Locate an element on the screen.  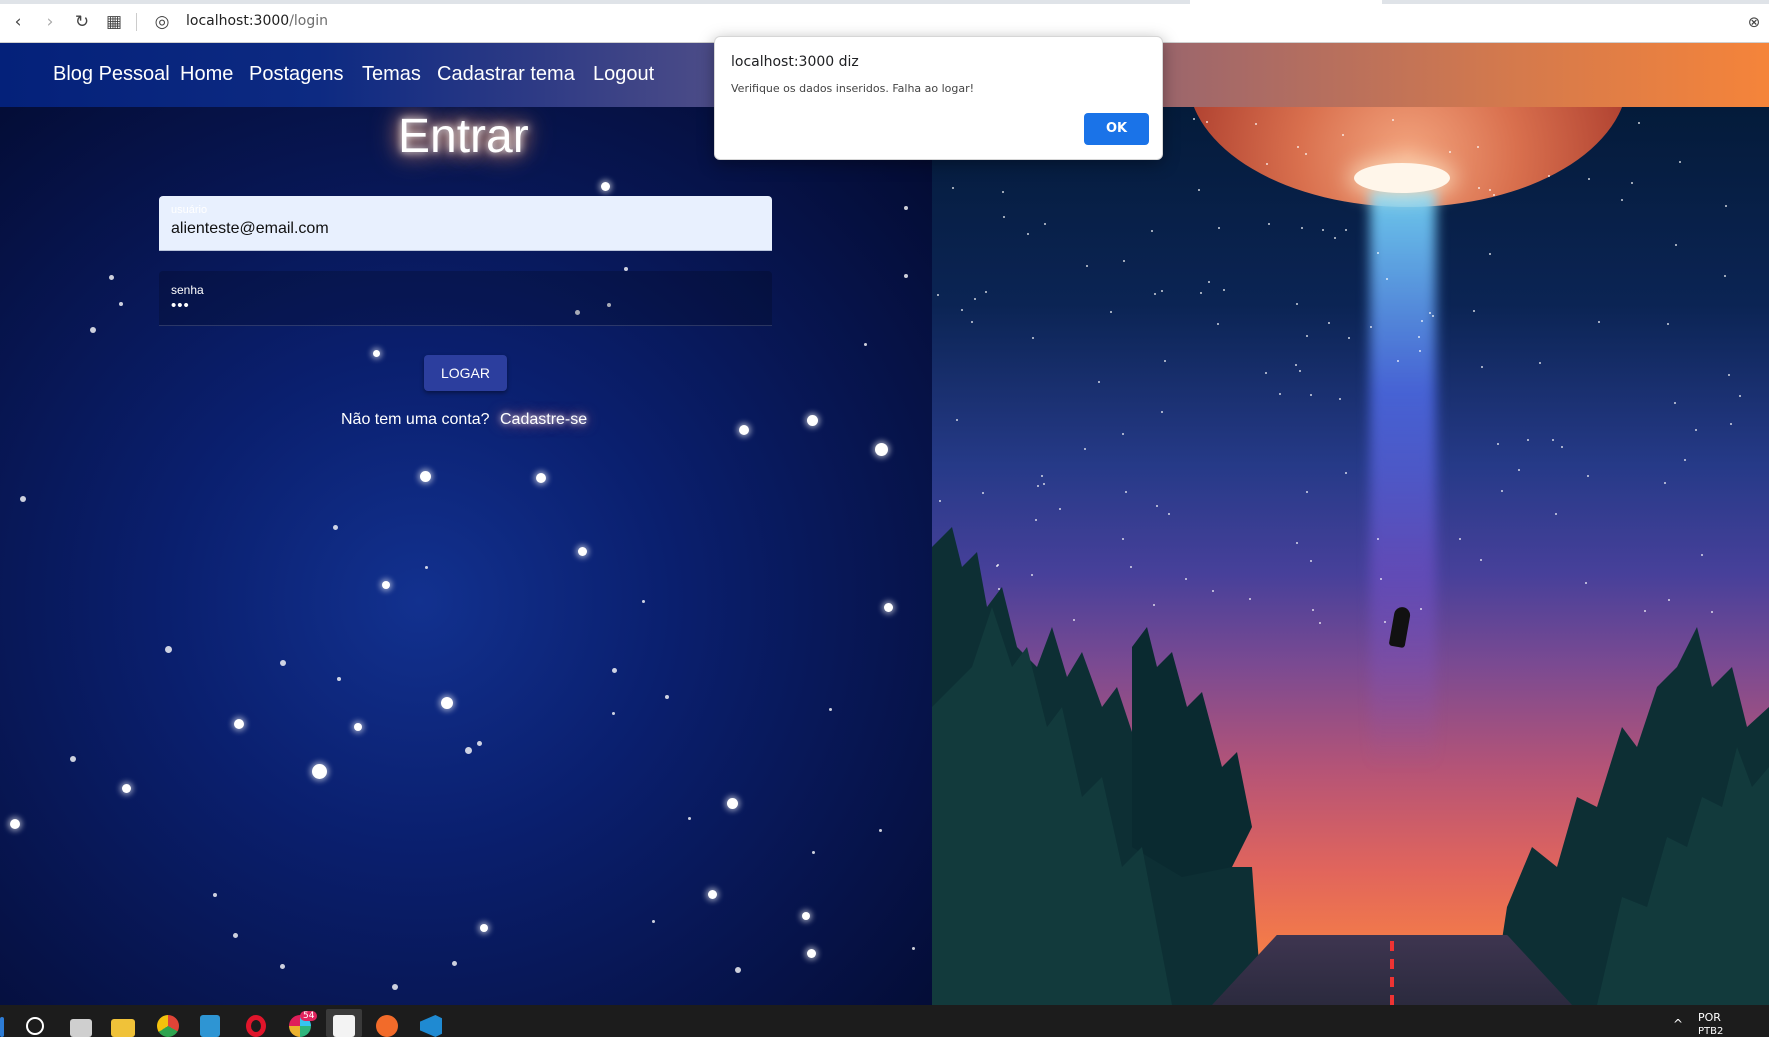
password-value: ••• is located at coordinates (180, 305).